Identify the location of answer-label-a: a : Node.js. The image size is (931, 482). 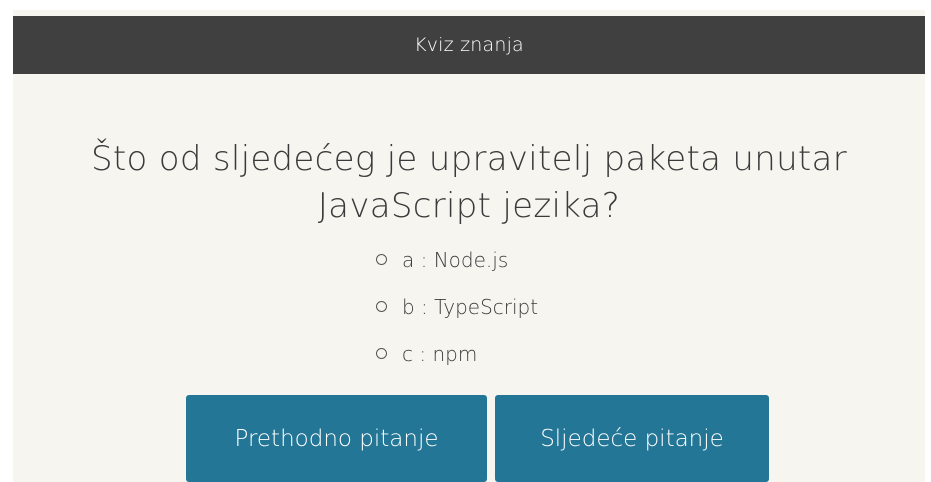
(455, 259).